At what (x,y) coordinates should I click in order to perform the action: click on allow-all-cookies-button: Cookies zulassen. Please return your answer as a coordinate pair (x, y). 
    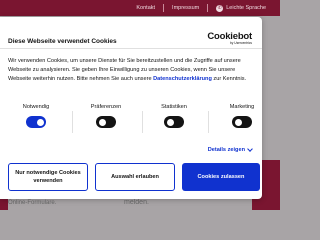
    Looking at the image, I should click on (221, 177).